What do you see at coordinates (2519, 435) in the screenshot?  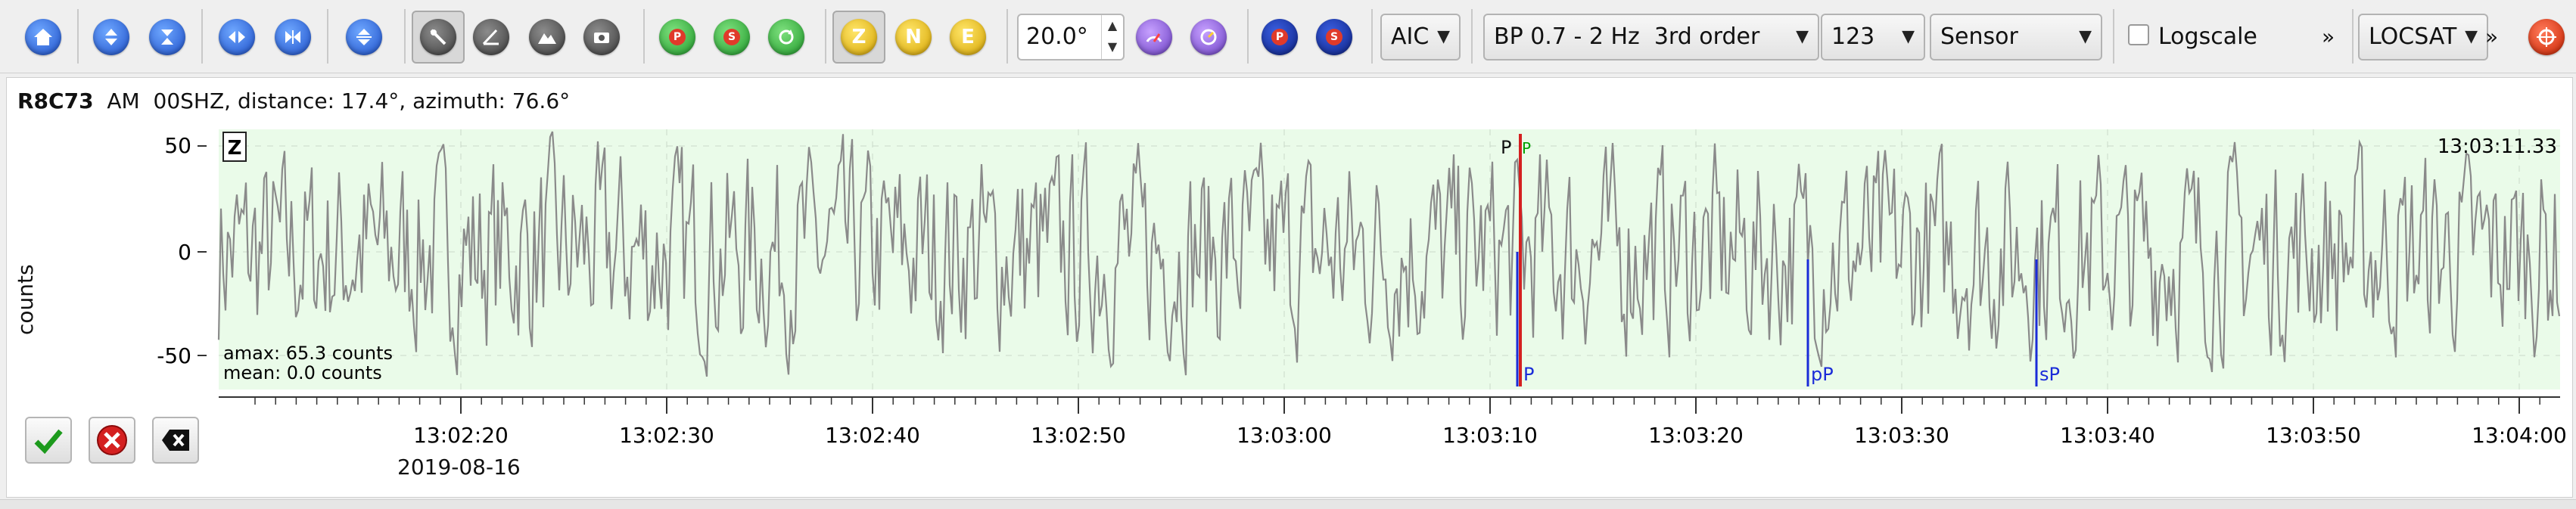 I see `x-tick-label: 13:04:00` at bounding box center [2519, 435].